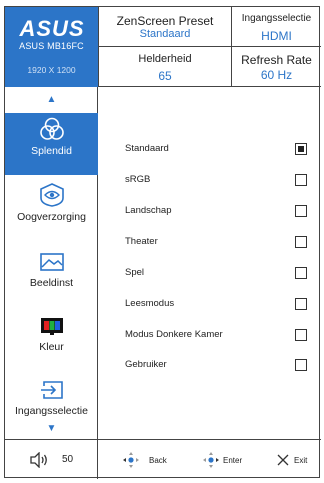  I want to click on model-name: ASUS MB16FC, so click(51, 46).